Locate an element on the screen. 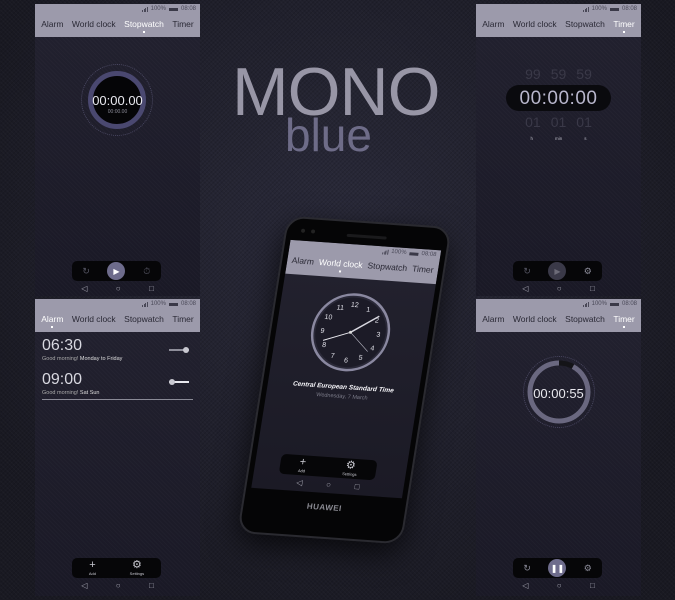 The width and height of the screenshot is (675, 600). timer-value: 00:00:00 is located at coordinates (558, 99).